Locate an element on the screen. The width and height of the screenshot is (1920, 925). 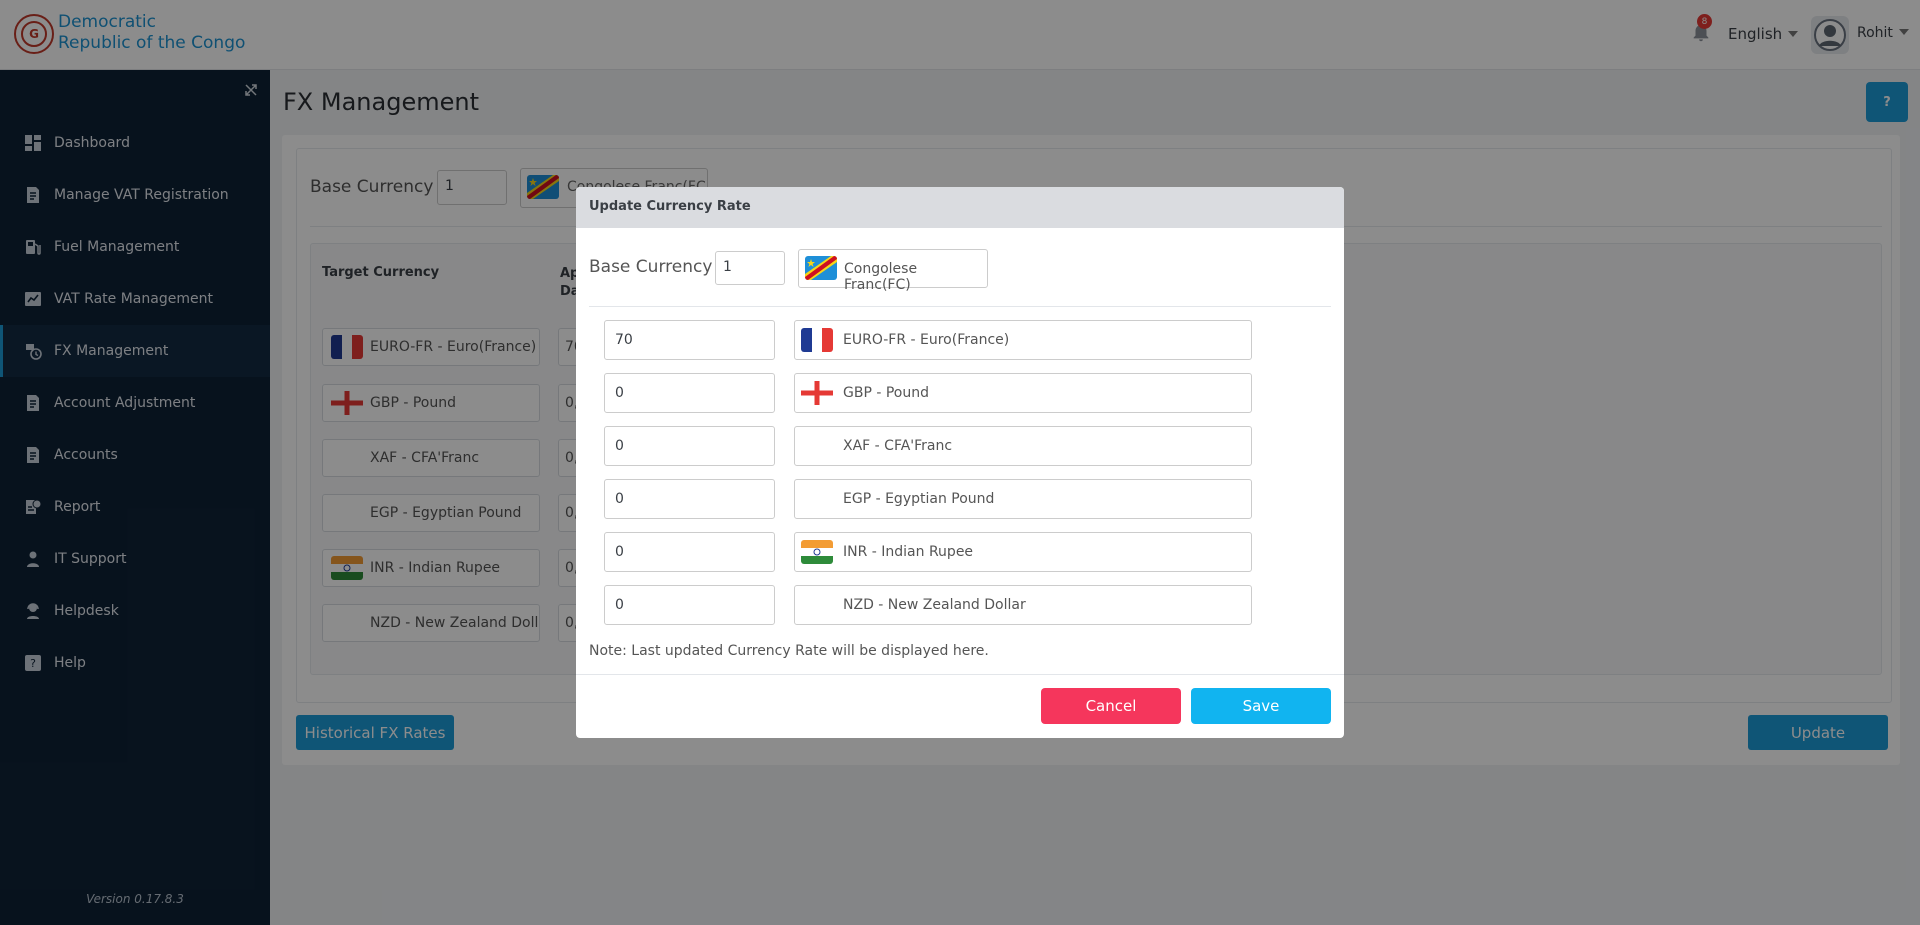
currency-field: NZD - New Zealand Dollar is located at coordinates (1023, 605).